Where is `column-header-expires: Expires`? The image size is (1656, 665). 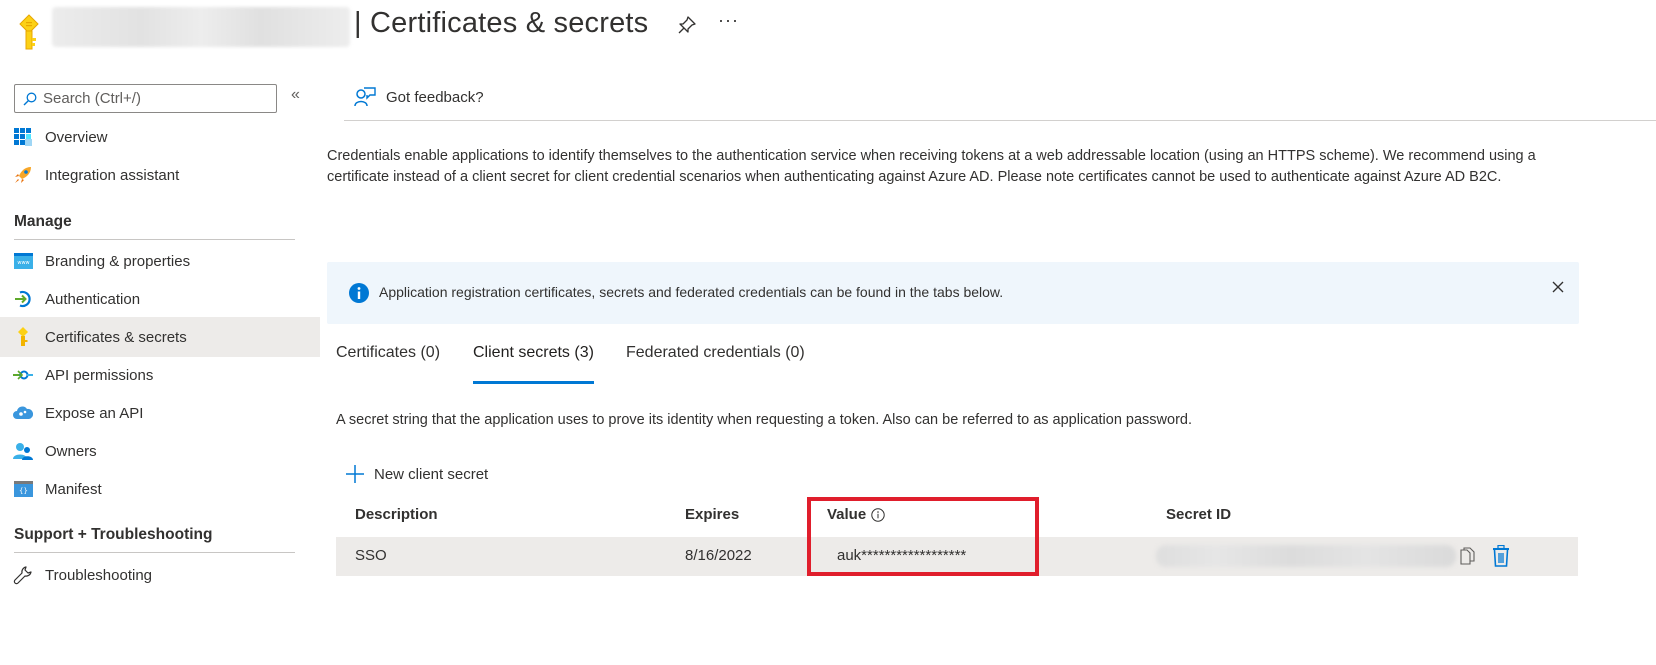
column-header-expires: Expires is located at coordinates (712, 514).